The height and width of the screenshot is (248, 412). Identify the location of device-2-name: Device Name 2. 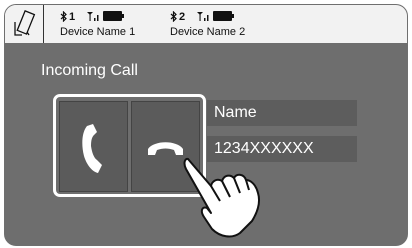
(208, 32).